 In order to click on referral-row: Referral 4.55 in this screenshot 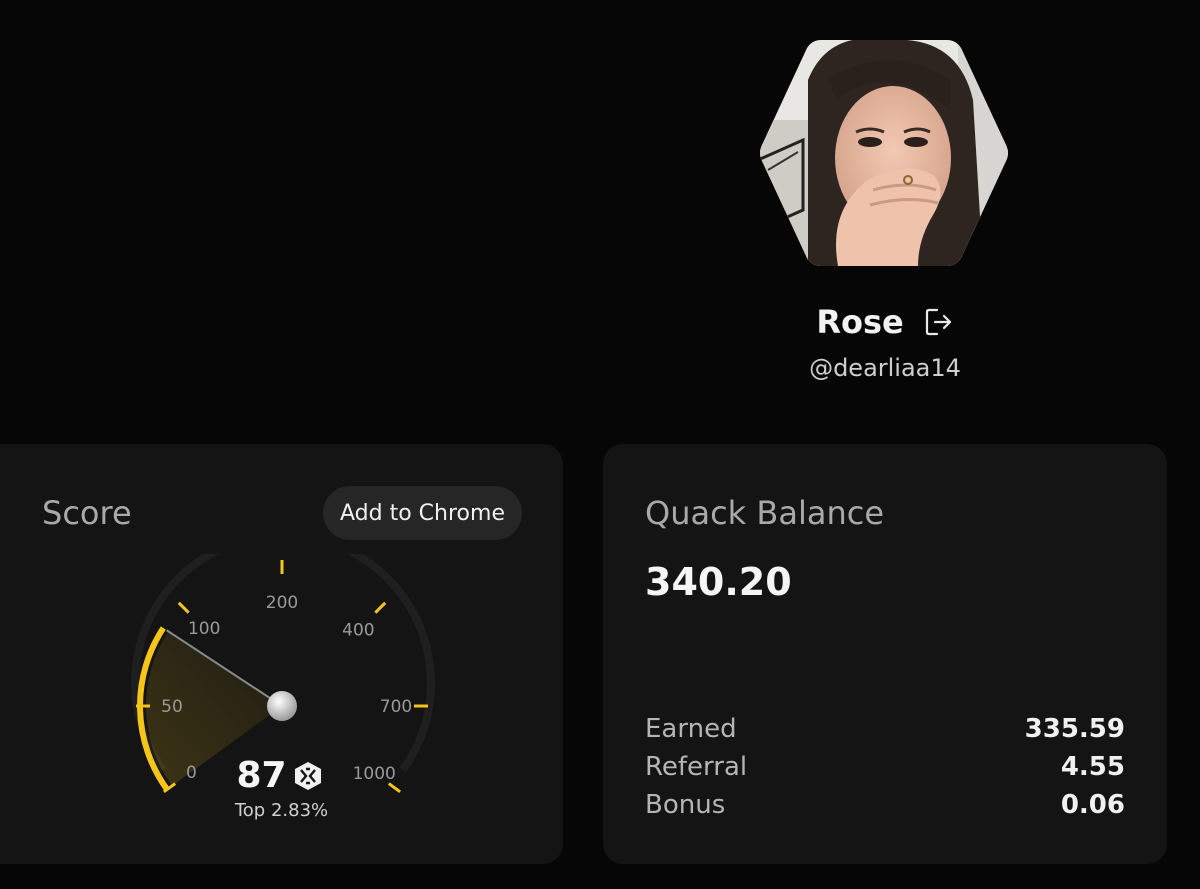, I will do `click(885, 767)`.